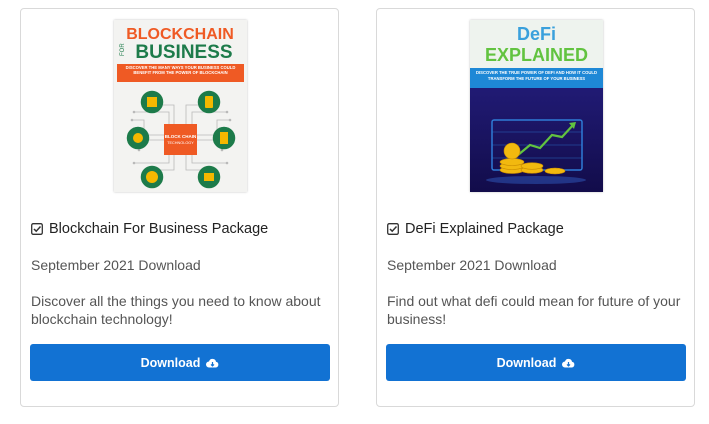 The width and height of the screenshot is (709, 424). Describe the element at coordinates (180, 34) in the screenshot. I see `cover1-title-line1: BLOCKCHAIN` at that location.